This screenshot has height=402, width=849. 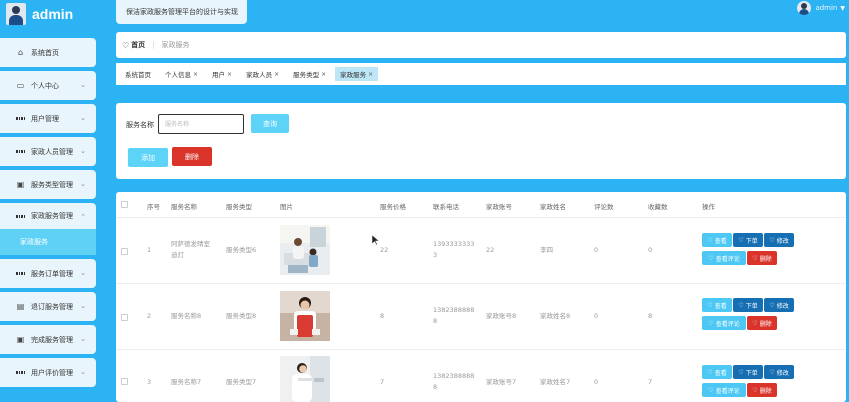 What do you see at coordinates (138, 74) in the screenshot?
I see `tag-home: 系统首页` at bounding box center [138, 74].